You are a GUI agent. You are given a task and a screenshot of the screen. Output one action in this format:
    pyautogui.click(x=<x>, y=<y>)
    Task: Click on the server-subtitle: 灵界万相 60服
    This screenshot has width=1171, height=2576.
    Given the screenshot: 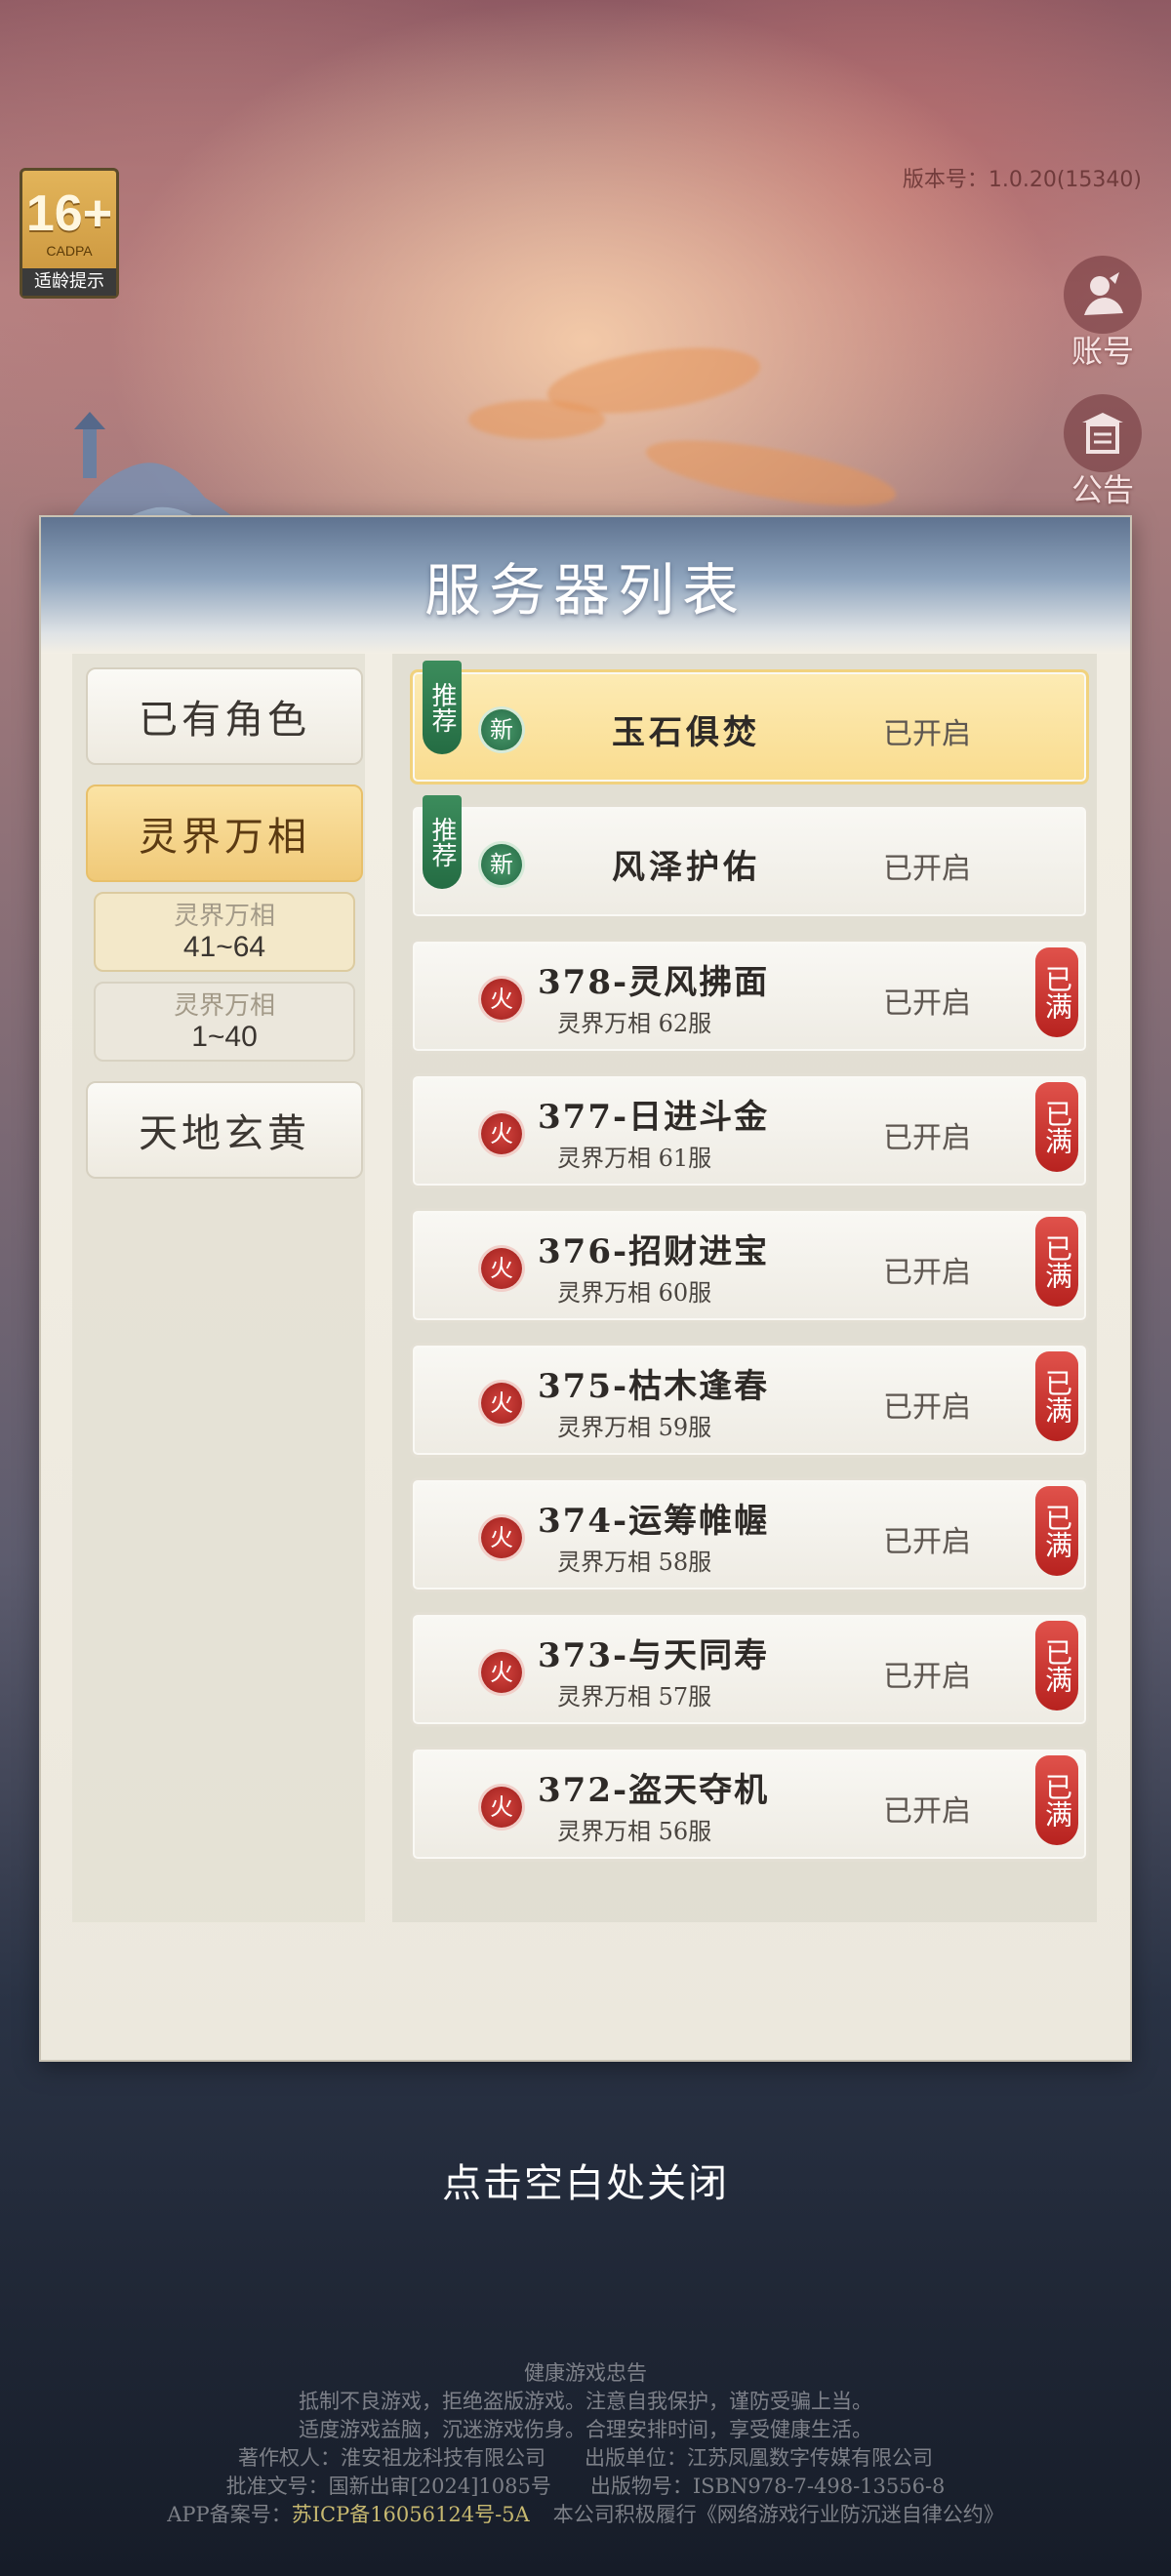 What is the action you would take?
    pyautogui.click(x=634, y=1293)
    